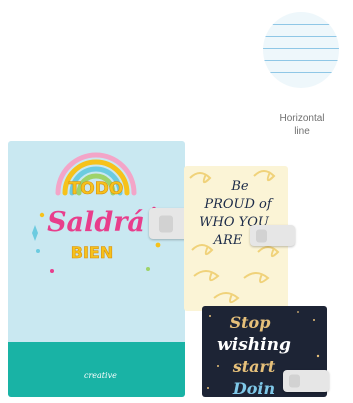  Describe the element at coordinates (239, 186) in the screenshot. I see `cover-line-1: Be` at that location.